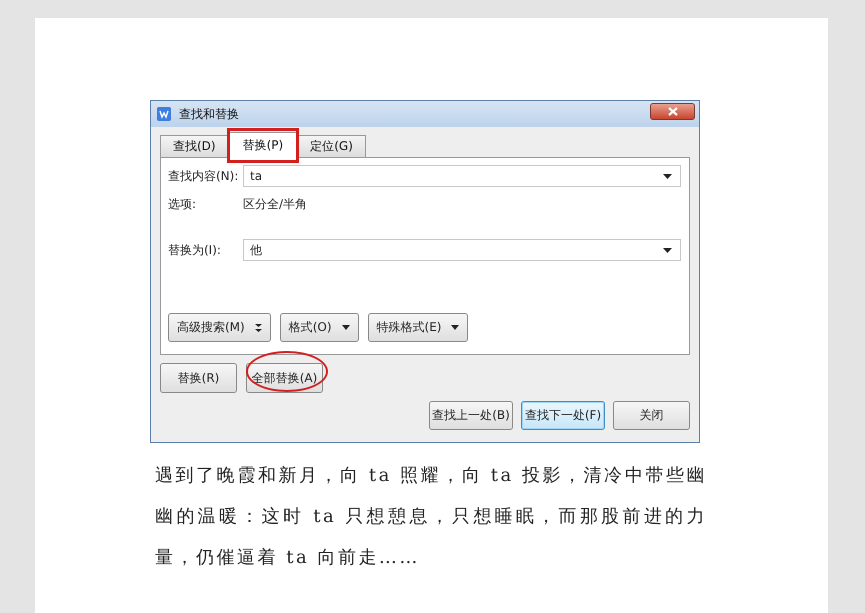 This screenshot has width=865, height=613. Describe the element at coordinates (219, 327) in the screenshot. I see `dropdown-button: 高级搜索(M)` at that location.